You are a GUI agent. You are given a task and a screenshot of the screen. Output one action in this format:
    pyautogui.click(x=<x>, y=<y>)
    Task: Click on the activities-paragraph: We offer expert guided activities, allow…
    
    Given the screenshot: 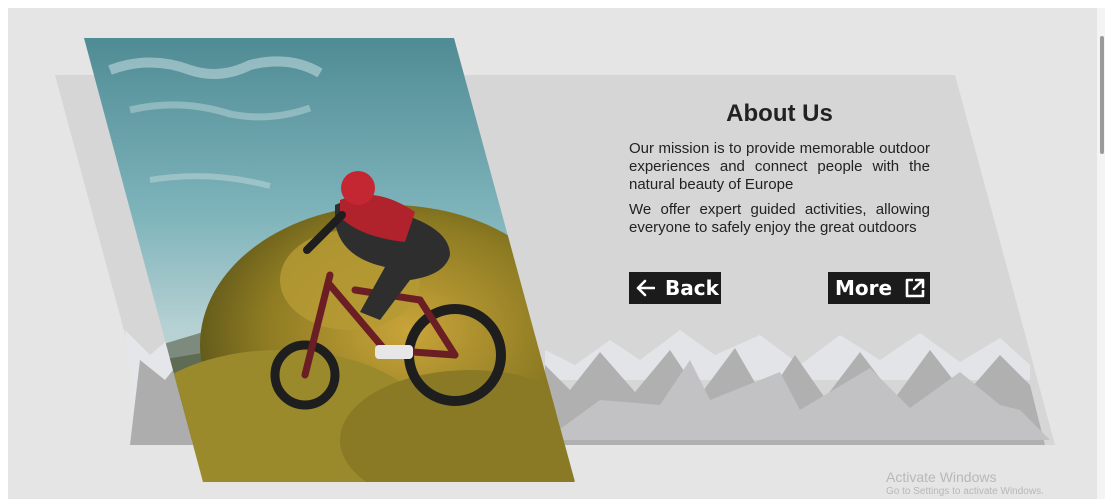 What is the action you would take?
    pyautogui.click(x=779, y=218)
    